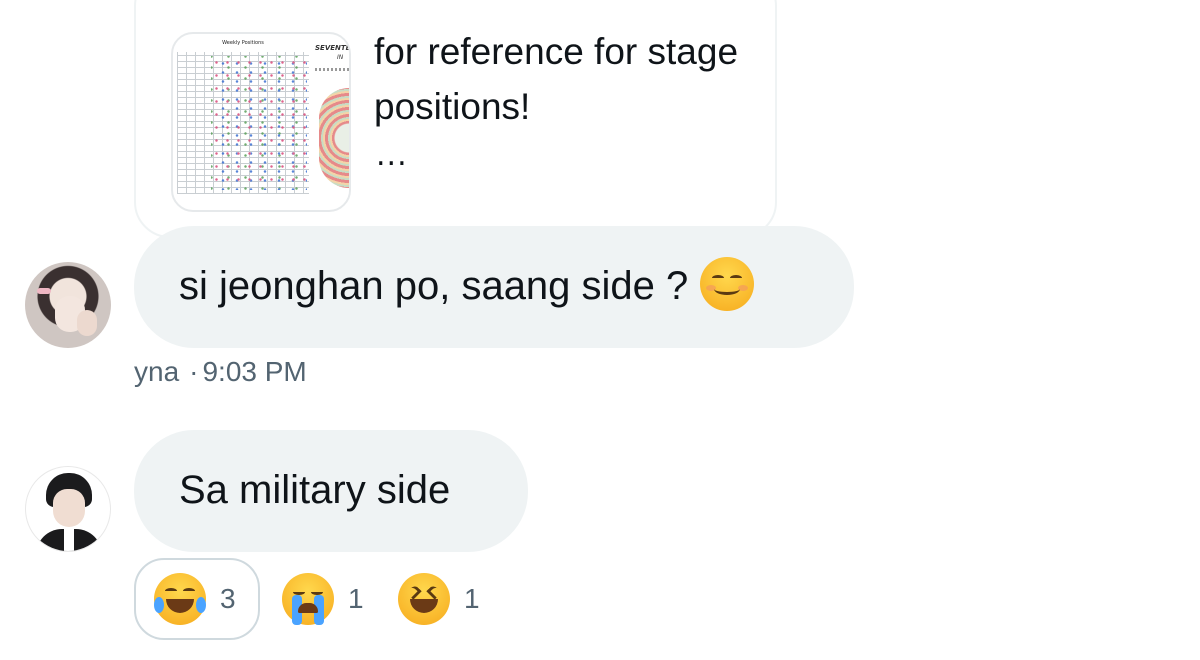 The image size is (1200, 660). What do you see at coordinates (156, 371) in the screenshot?
I see `sender-name: yna` at bounding box center [156, 371].